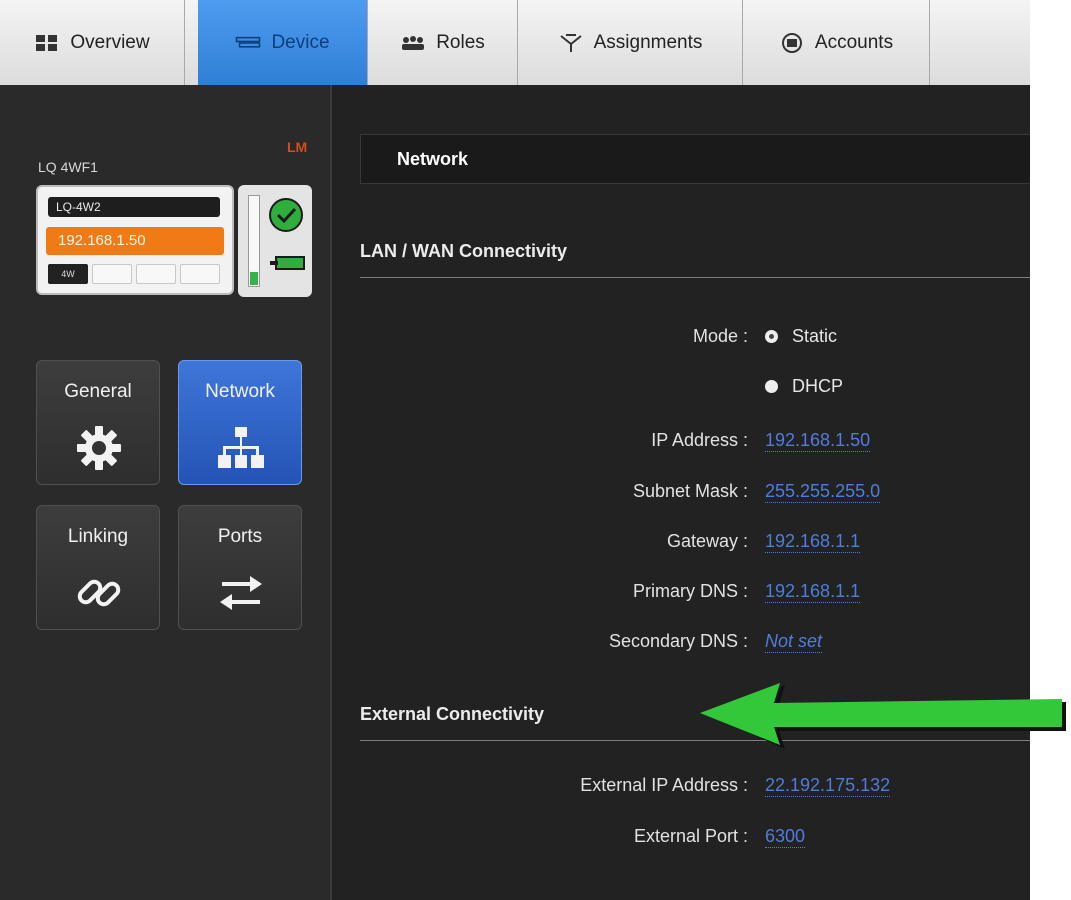 This screenshot has width=1071, height=900. What do you see at coordinates (695, 159) in the screenshot?
I see `section-header: Network` at bounding box center [695, 159].